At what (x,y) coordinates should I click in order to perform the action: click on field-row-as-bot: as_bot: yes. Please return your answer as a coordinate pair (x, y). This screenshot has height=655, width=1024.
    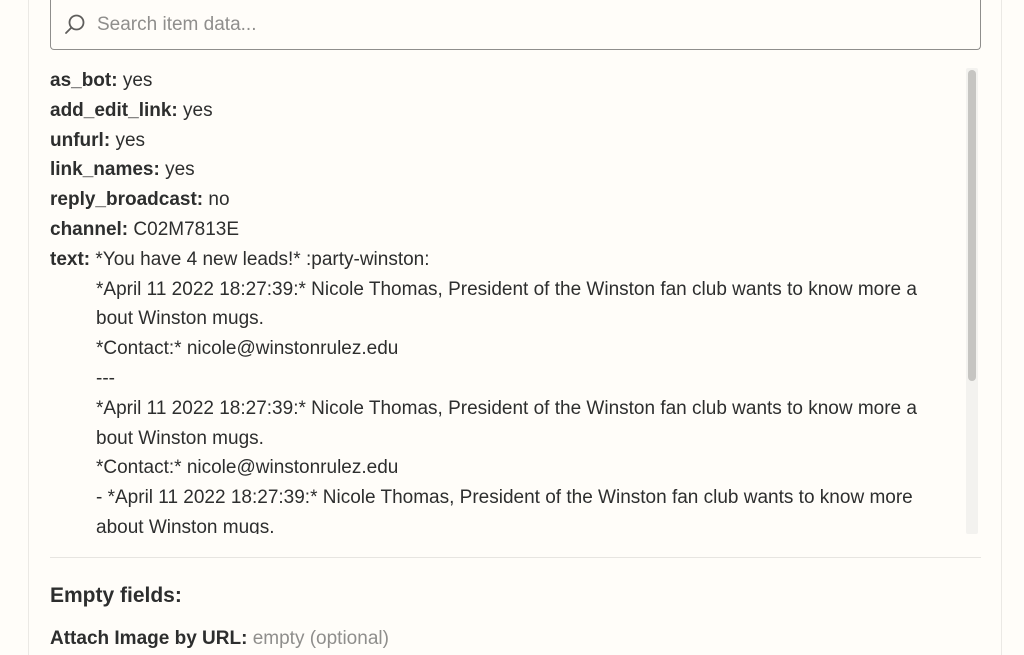
    Looking at the image, I should click on (508, 81).